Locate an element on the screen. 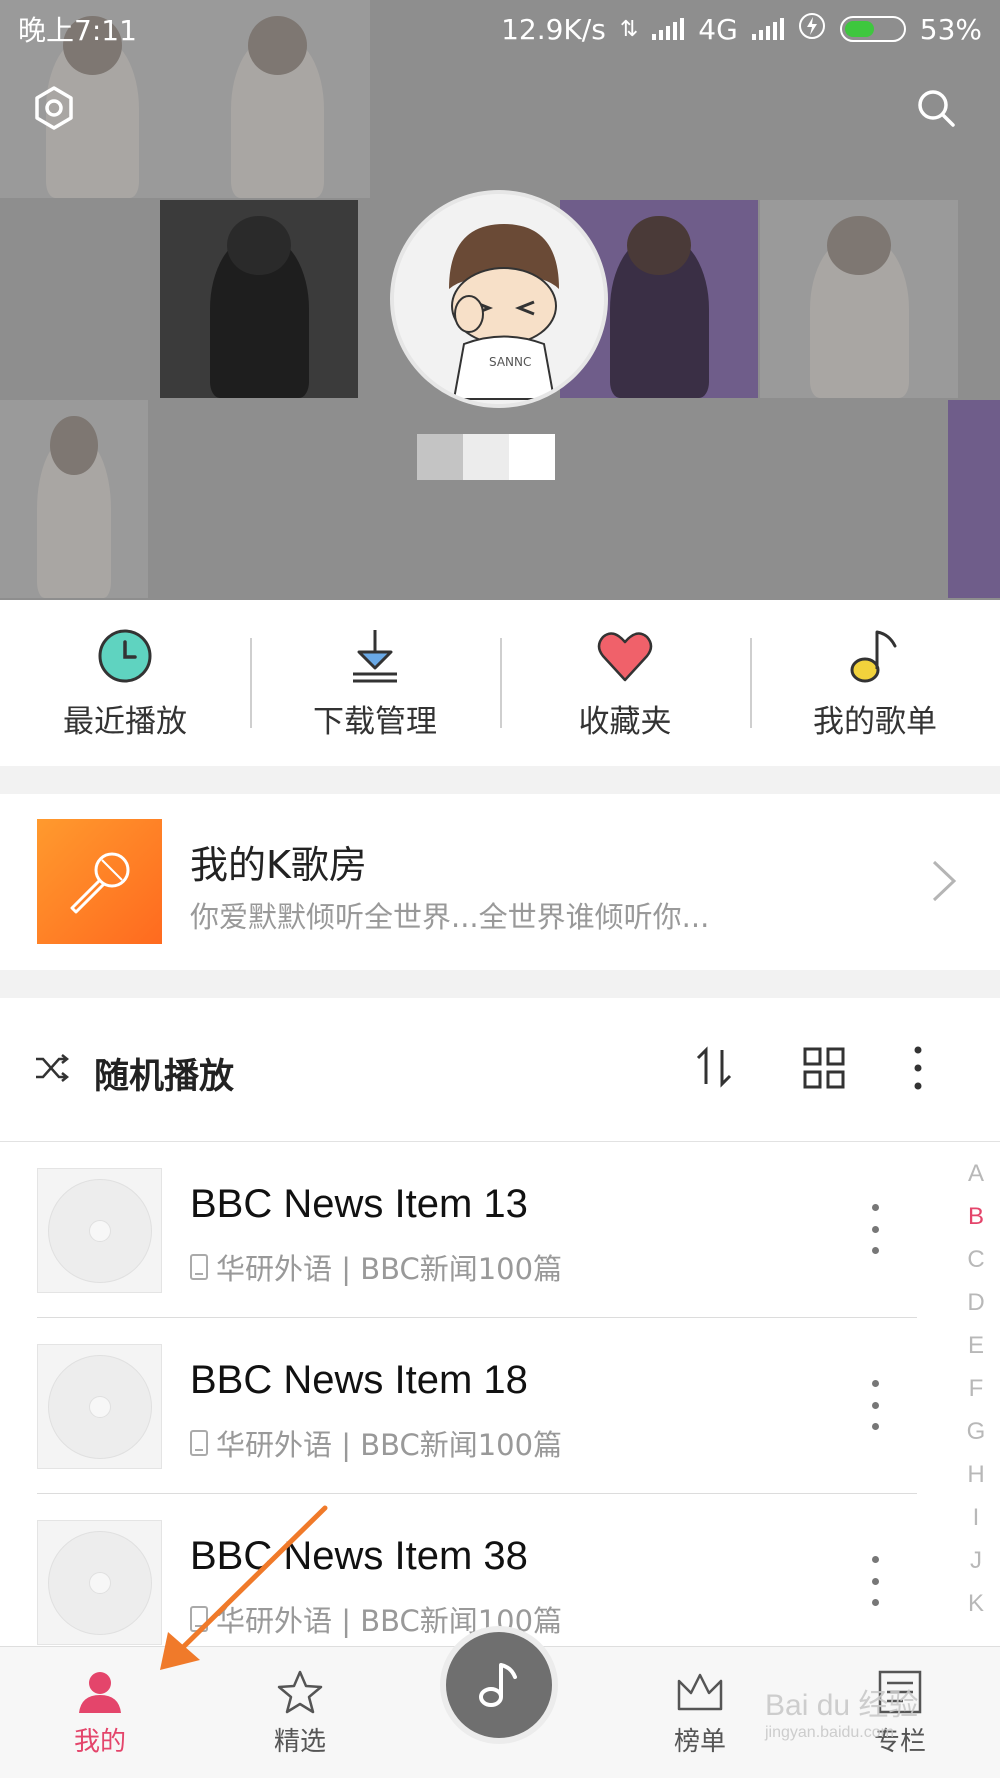  svg-text: SANNC is located at coordinates (510, 362).